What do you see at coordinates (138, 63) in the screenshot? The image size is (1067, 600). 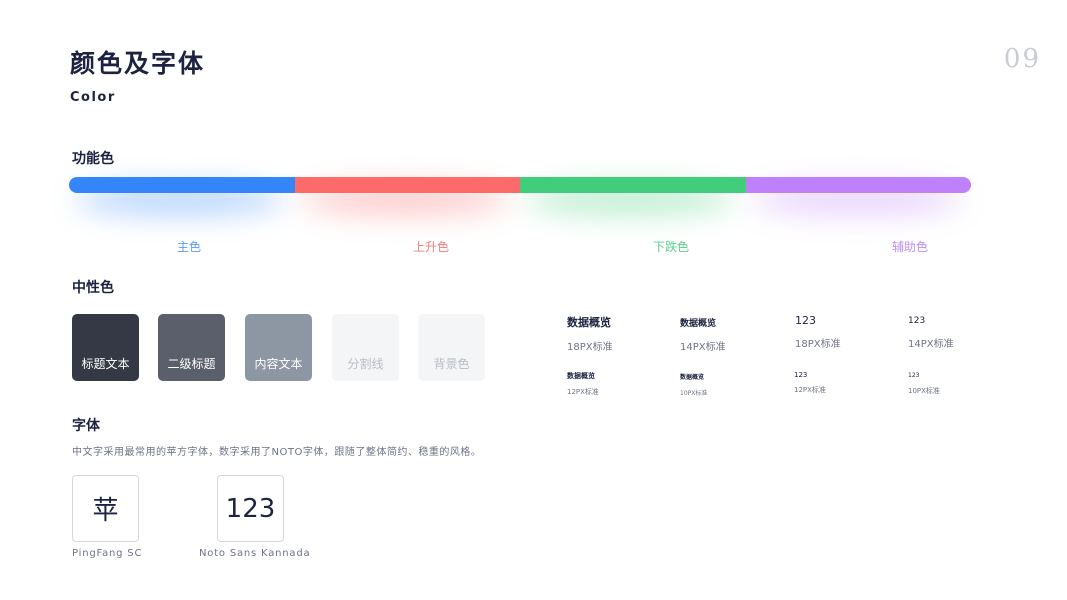 I see `page-title: 颜色及字体` at bounding box center [138, 63].